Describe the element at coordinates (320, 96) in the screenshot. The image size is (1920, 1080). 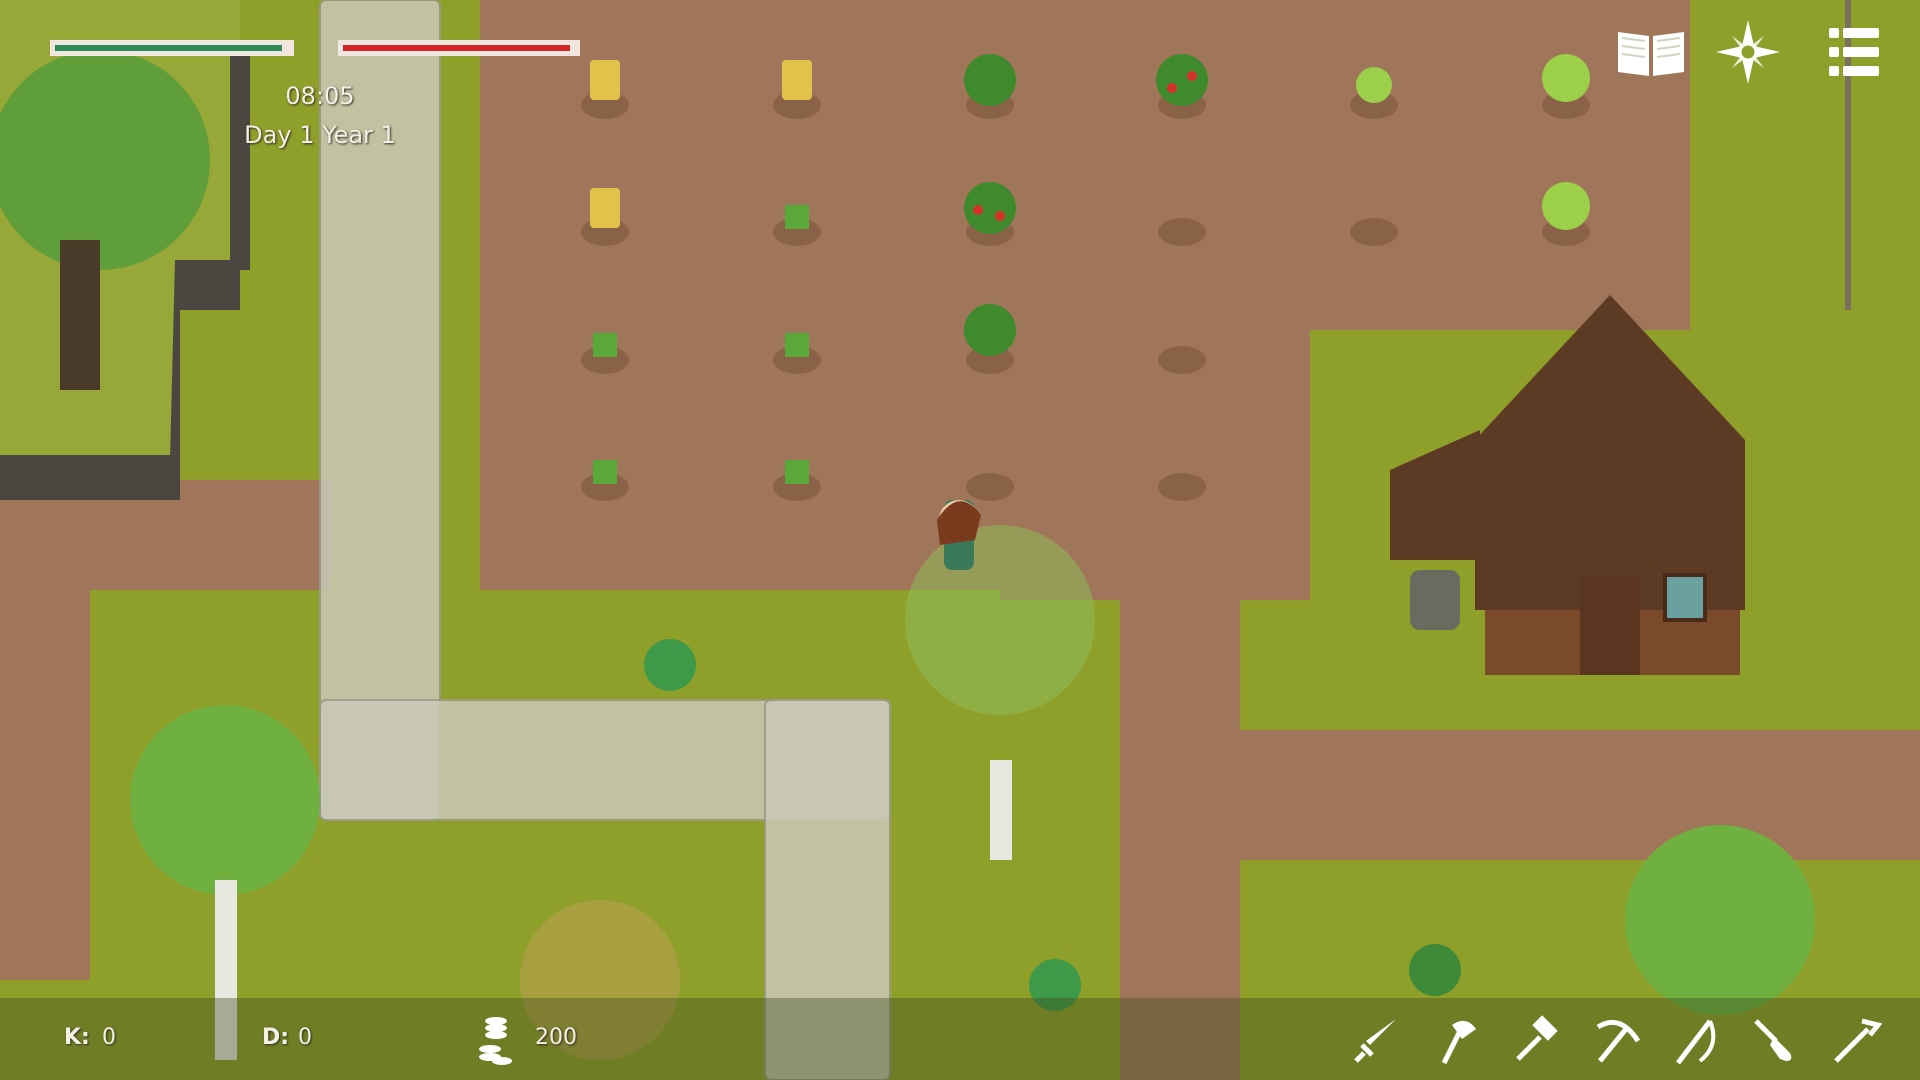
I see `time-display: 08:05` at that location.